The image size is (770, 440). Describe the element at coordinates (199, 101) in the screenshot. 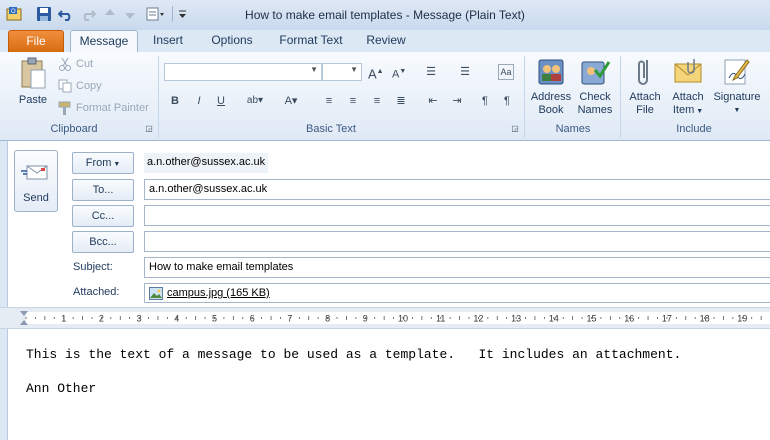

I see `italic-icon: I` at that location.